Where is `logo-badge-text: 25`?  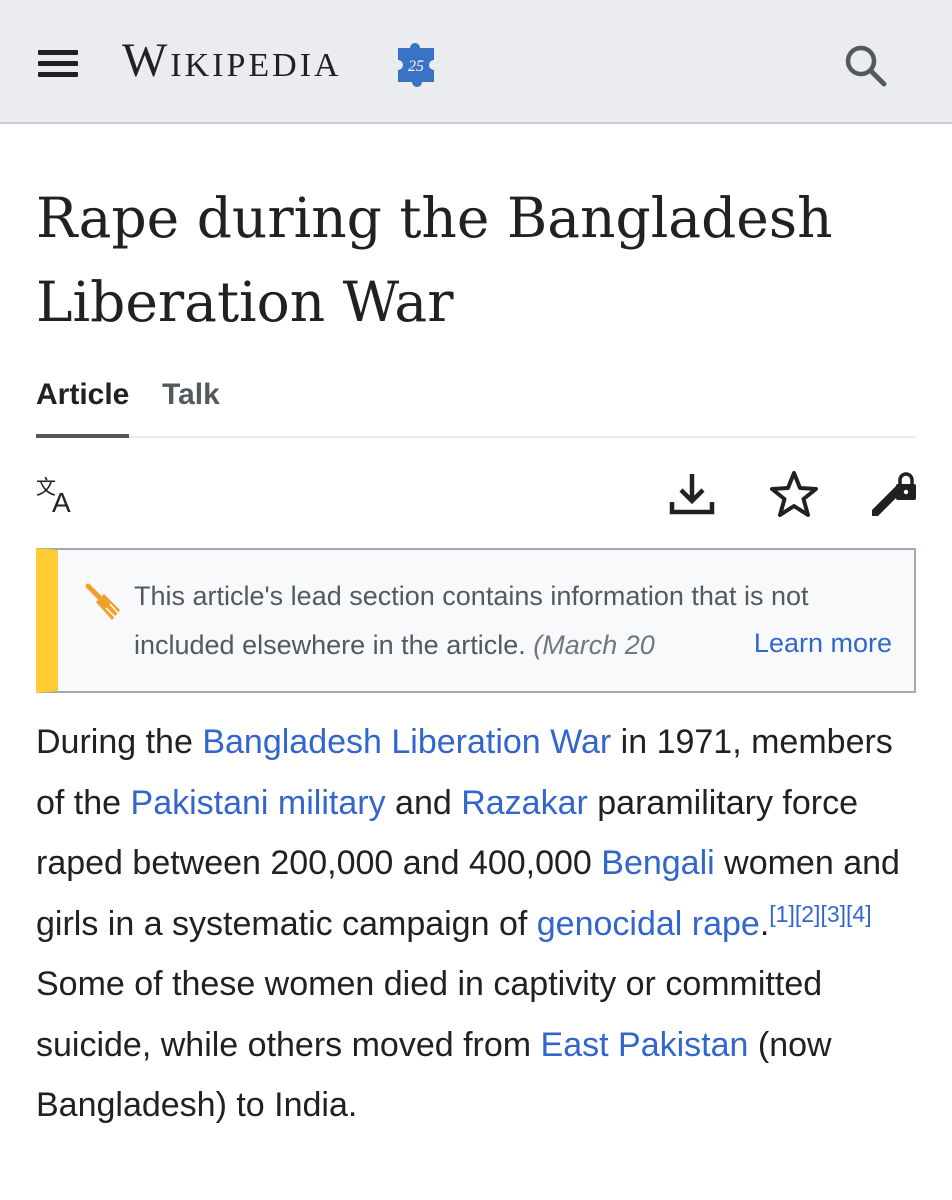
logo-badge-text: 25 is located at coordinates (416, 66).